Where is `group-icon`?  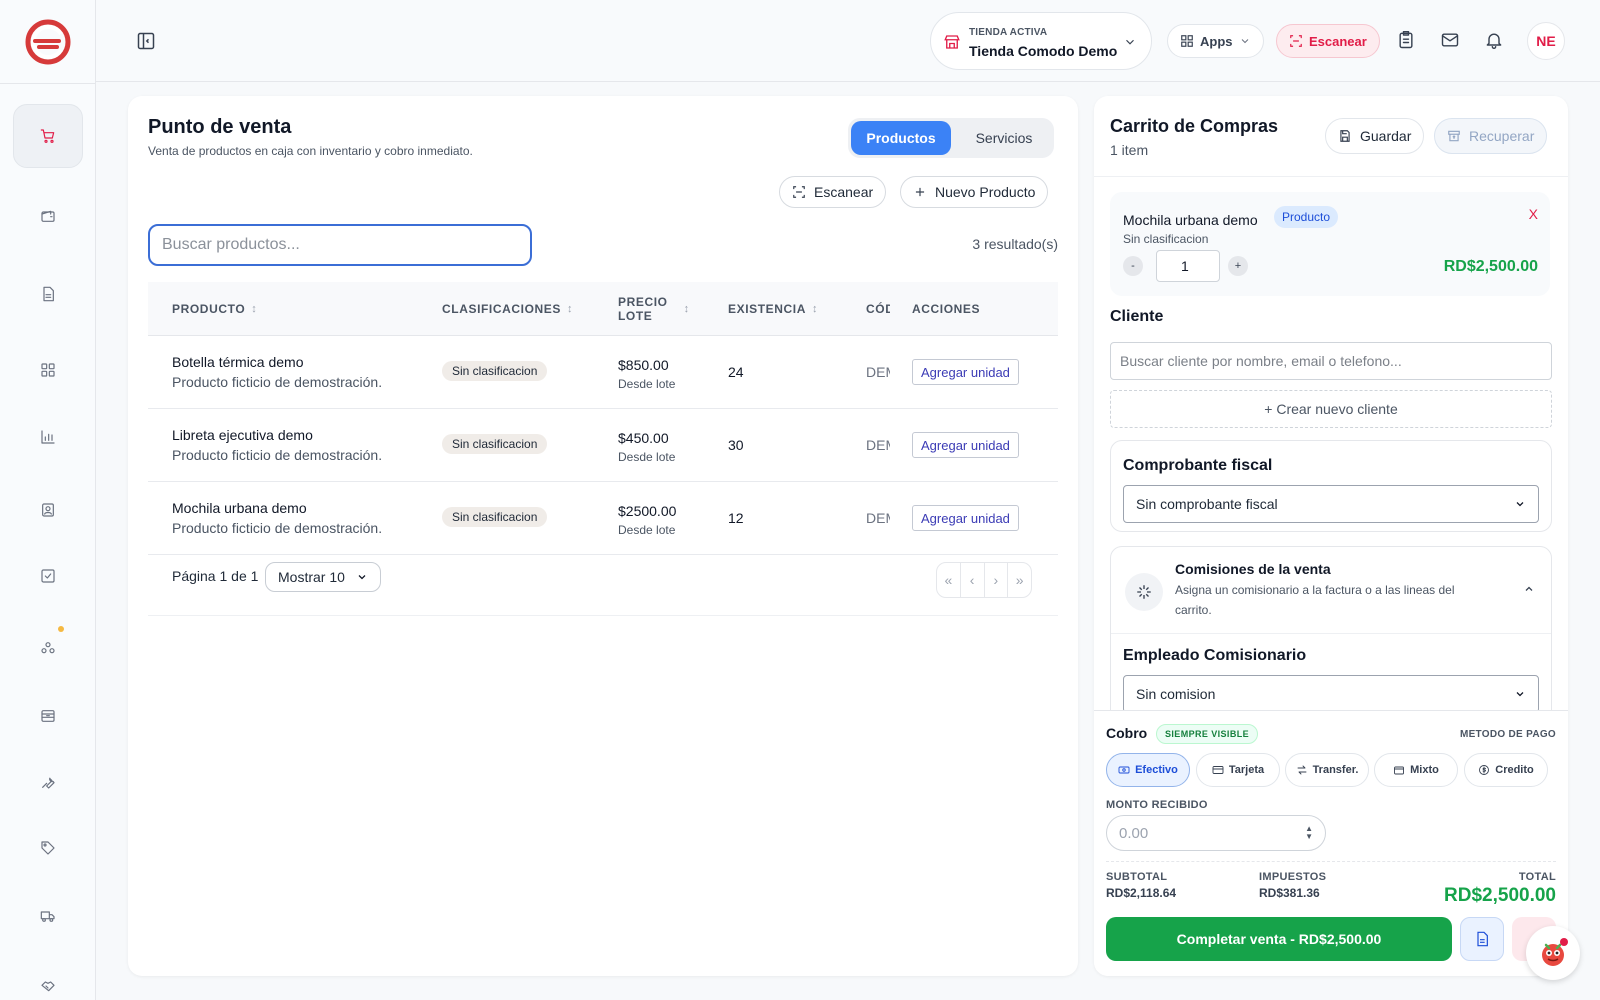
group-icon is located at coordinates (48, 648).